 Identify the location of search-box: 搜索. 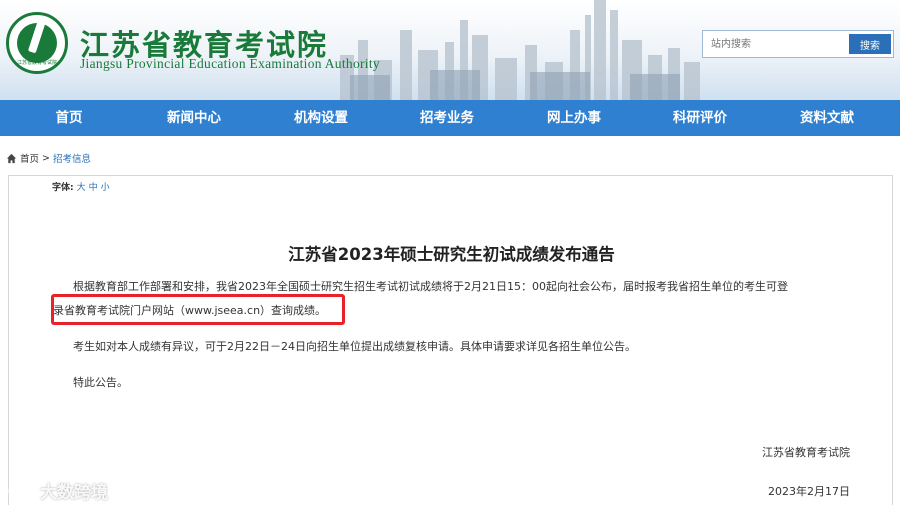
(798, 44).